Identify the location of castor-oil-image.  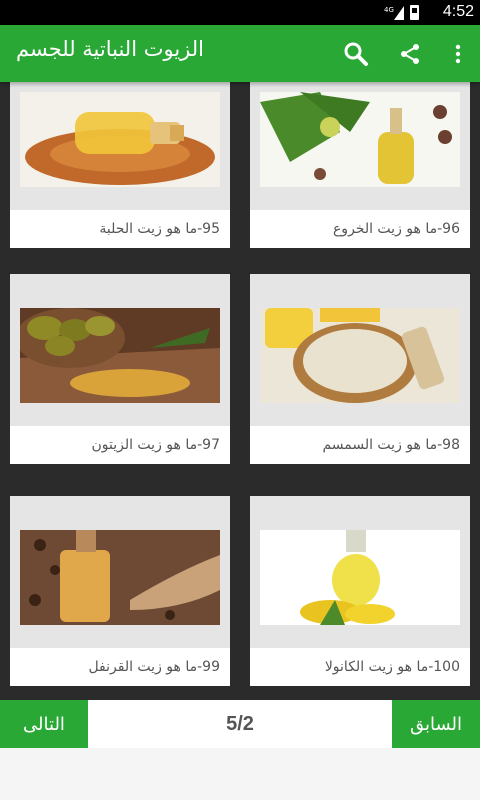
(360, 139).